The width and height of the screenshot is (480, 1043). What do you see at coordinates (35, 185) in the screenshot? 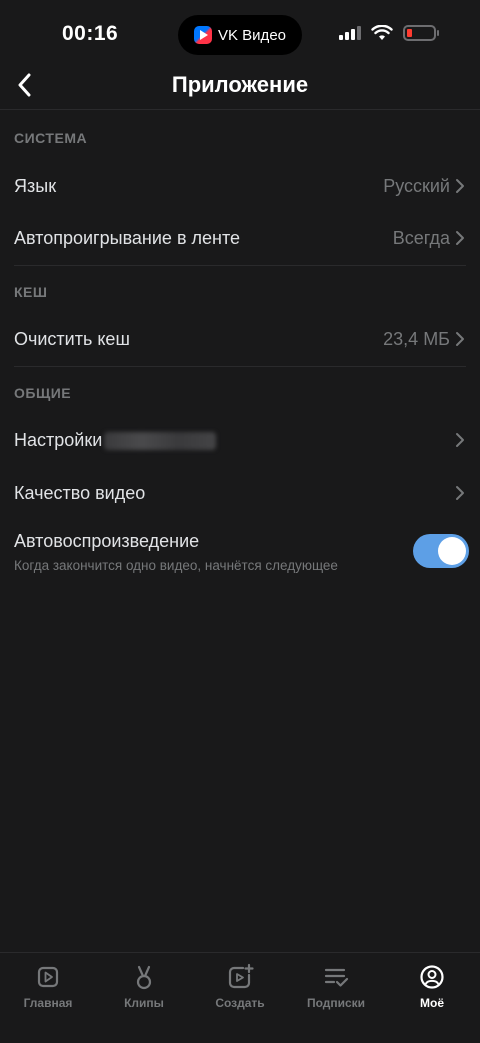
I see `language-label: Язык` at bounding box center [35, 185].